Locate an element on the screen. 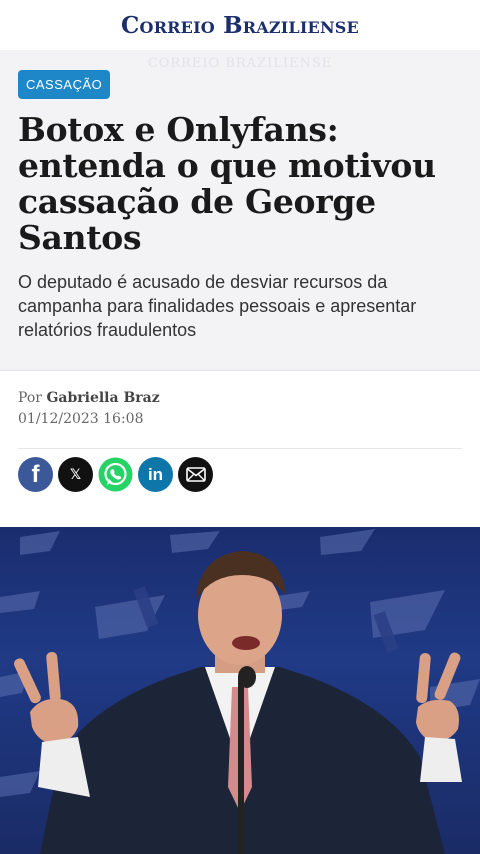 The image size is (480, 854). linkedin-icon: in is located at coordinates (155, 474).